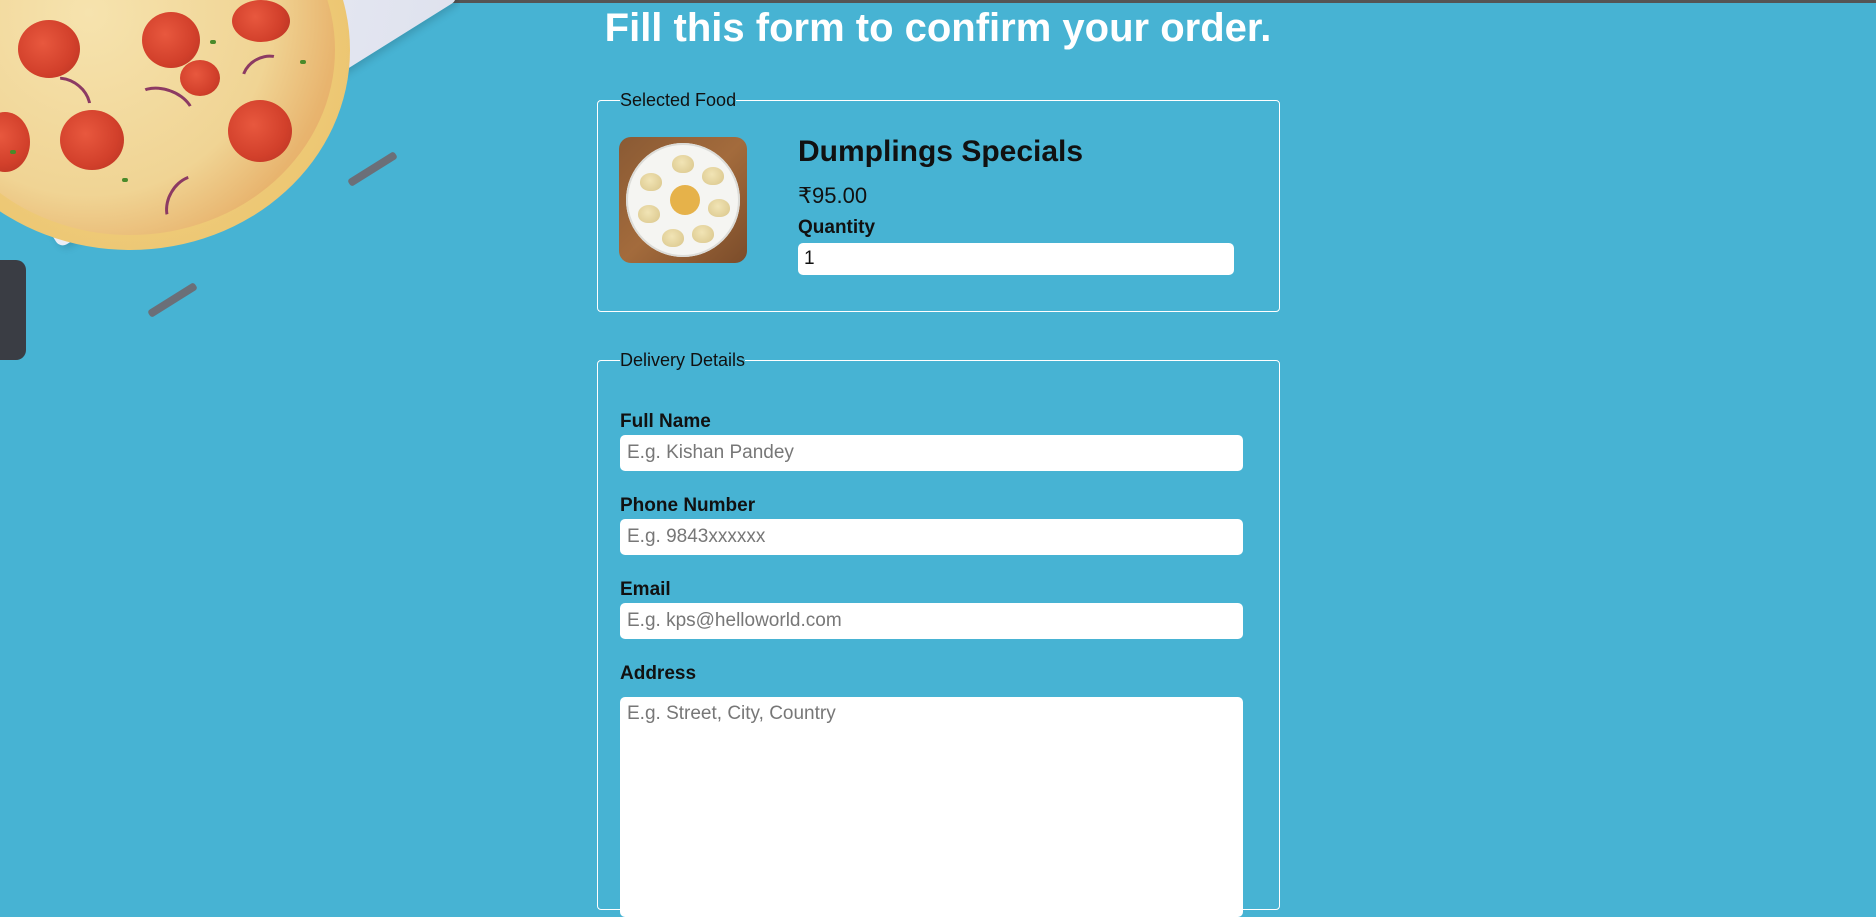  I want to click on full-name-label: Full Name, so click(665, 421).